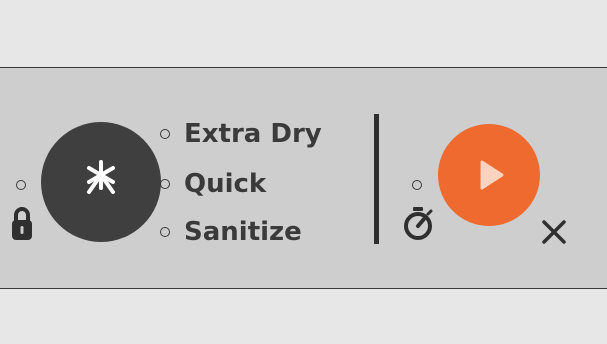  What do you see at coordinates (225, 184) in the screenshot?
I see `option-label-quick: Quick` at bounding box center [225, 184].